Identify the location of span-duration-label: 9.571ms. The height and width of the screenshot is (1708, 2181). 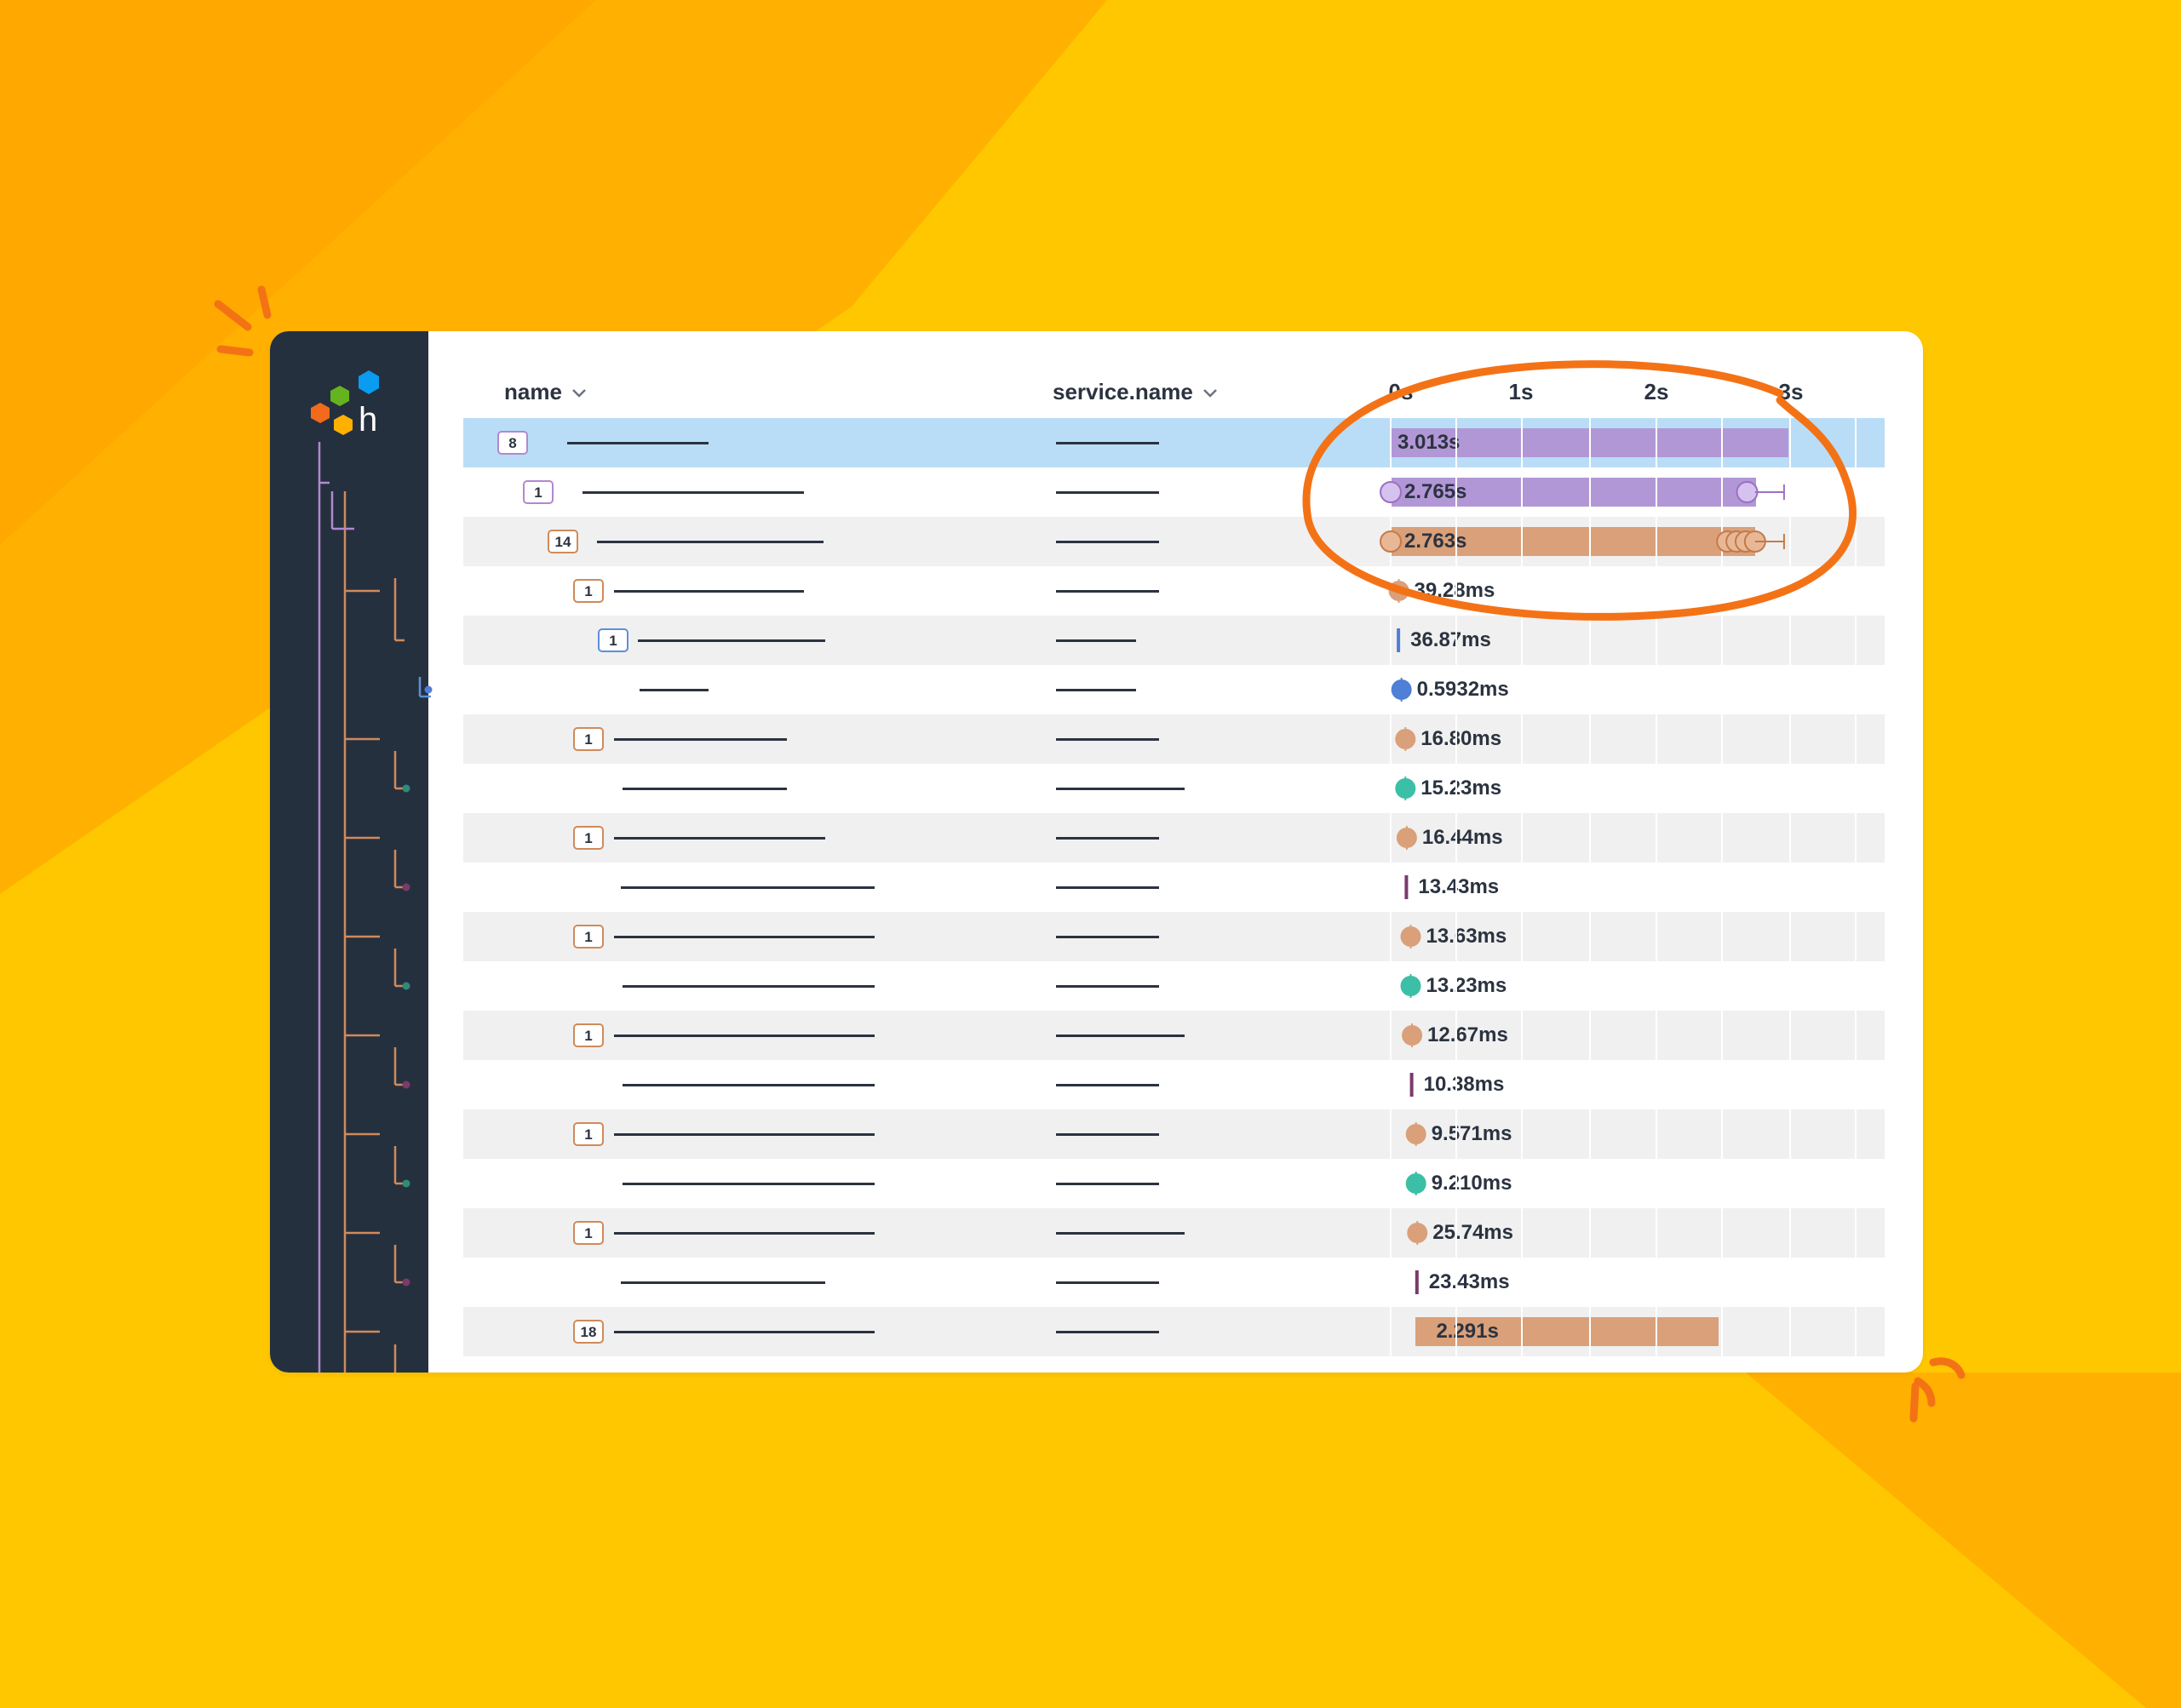
(1471, 1134).